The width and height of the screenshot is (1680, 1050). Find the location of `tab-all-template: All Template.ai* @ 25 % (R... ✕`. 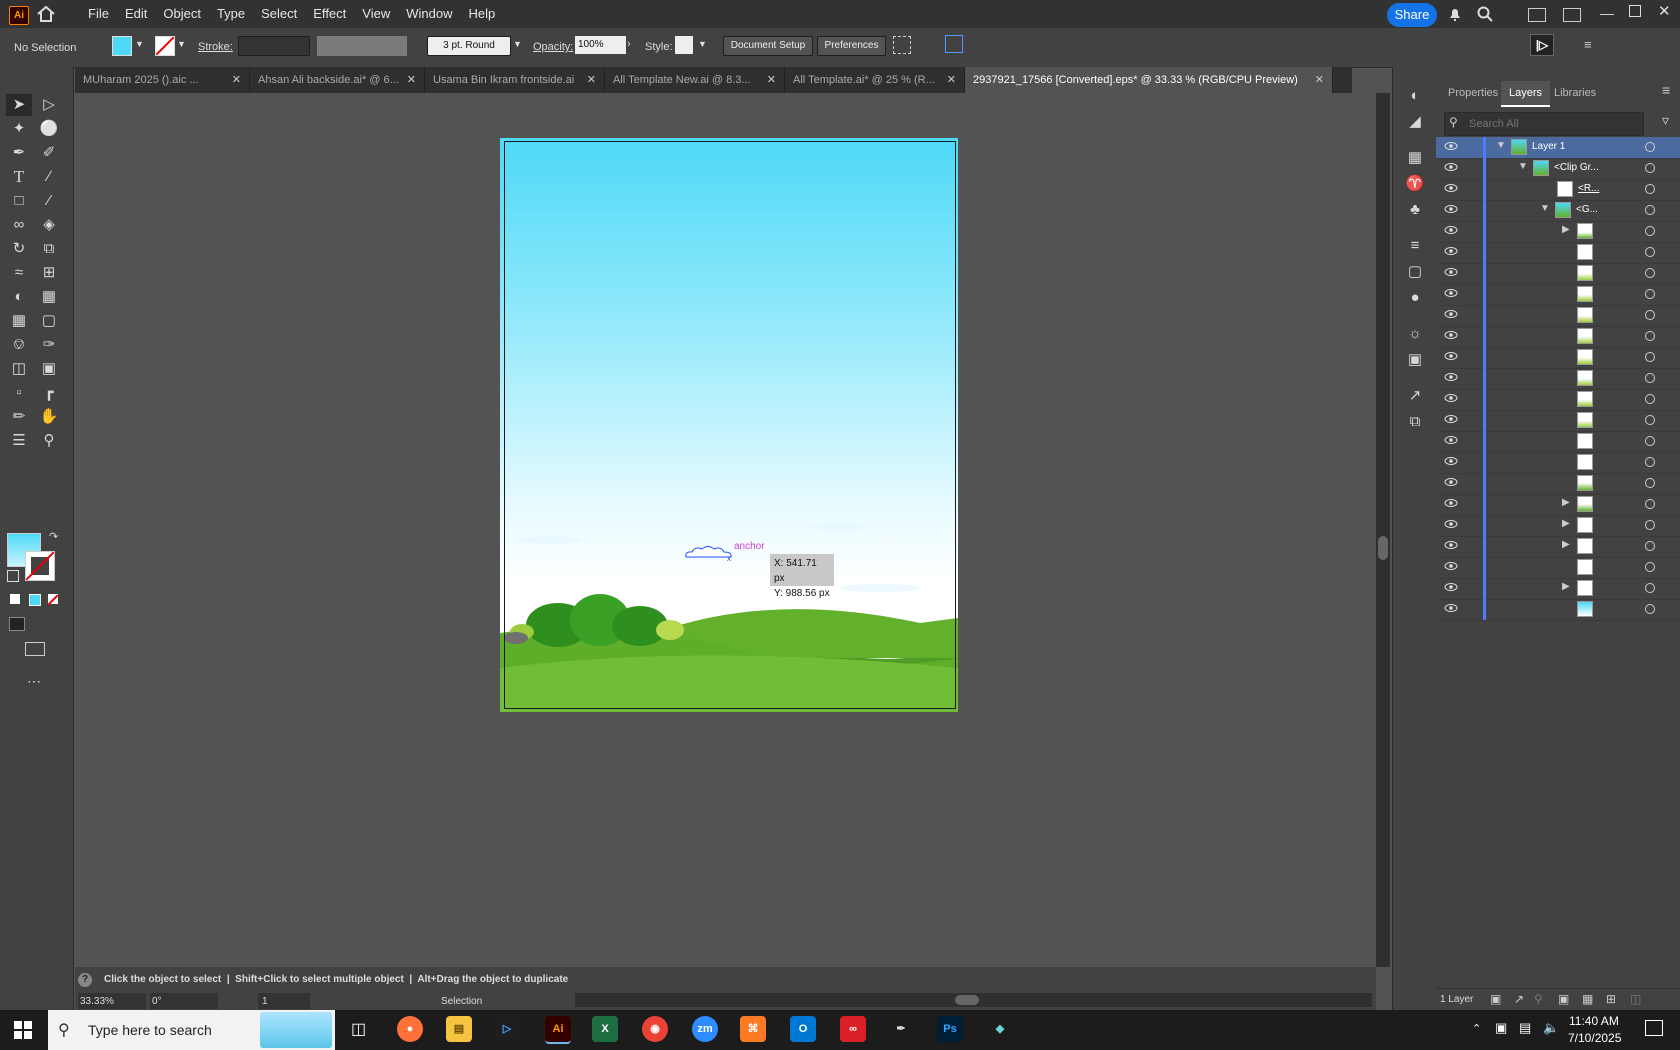

tab-all-template: All Template.ai* @ 25 % (R... ✕ is located at coordinates (875, 80).